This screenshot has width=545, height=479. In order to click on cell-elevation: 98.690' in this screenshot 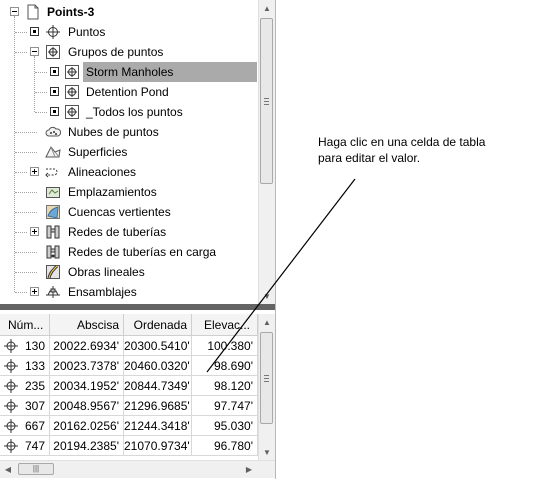, I will do `click(225, 366)`.